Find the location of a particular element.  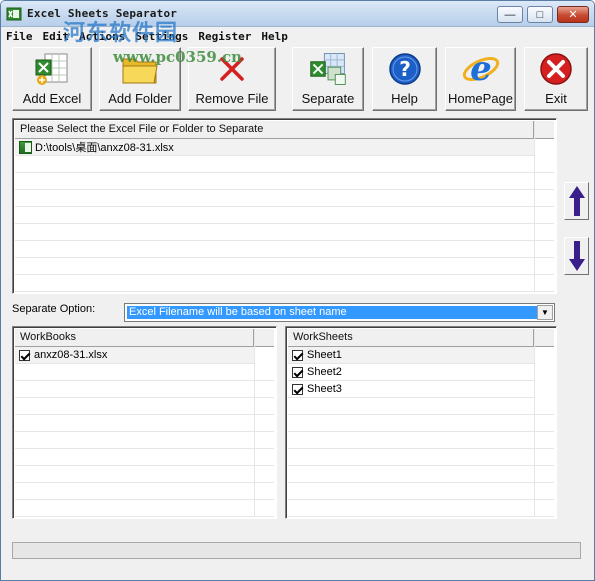

move-up-button is located at coordinates (576, 201).